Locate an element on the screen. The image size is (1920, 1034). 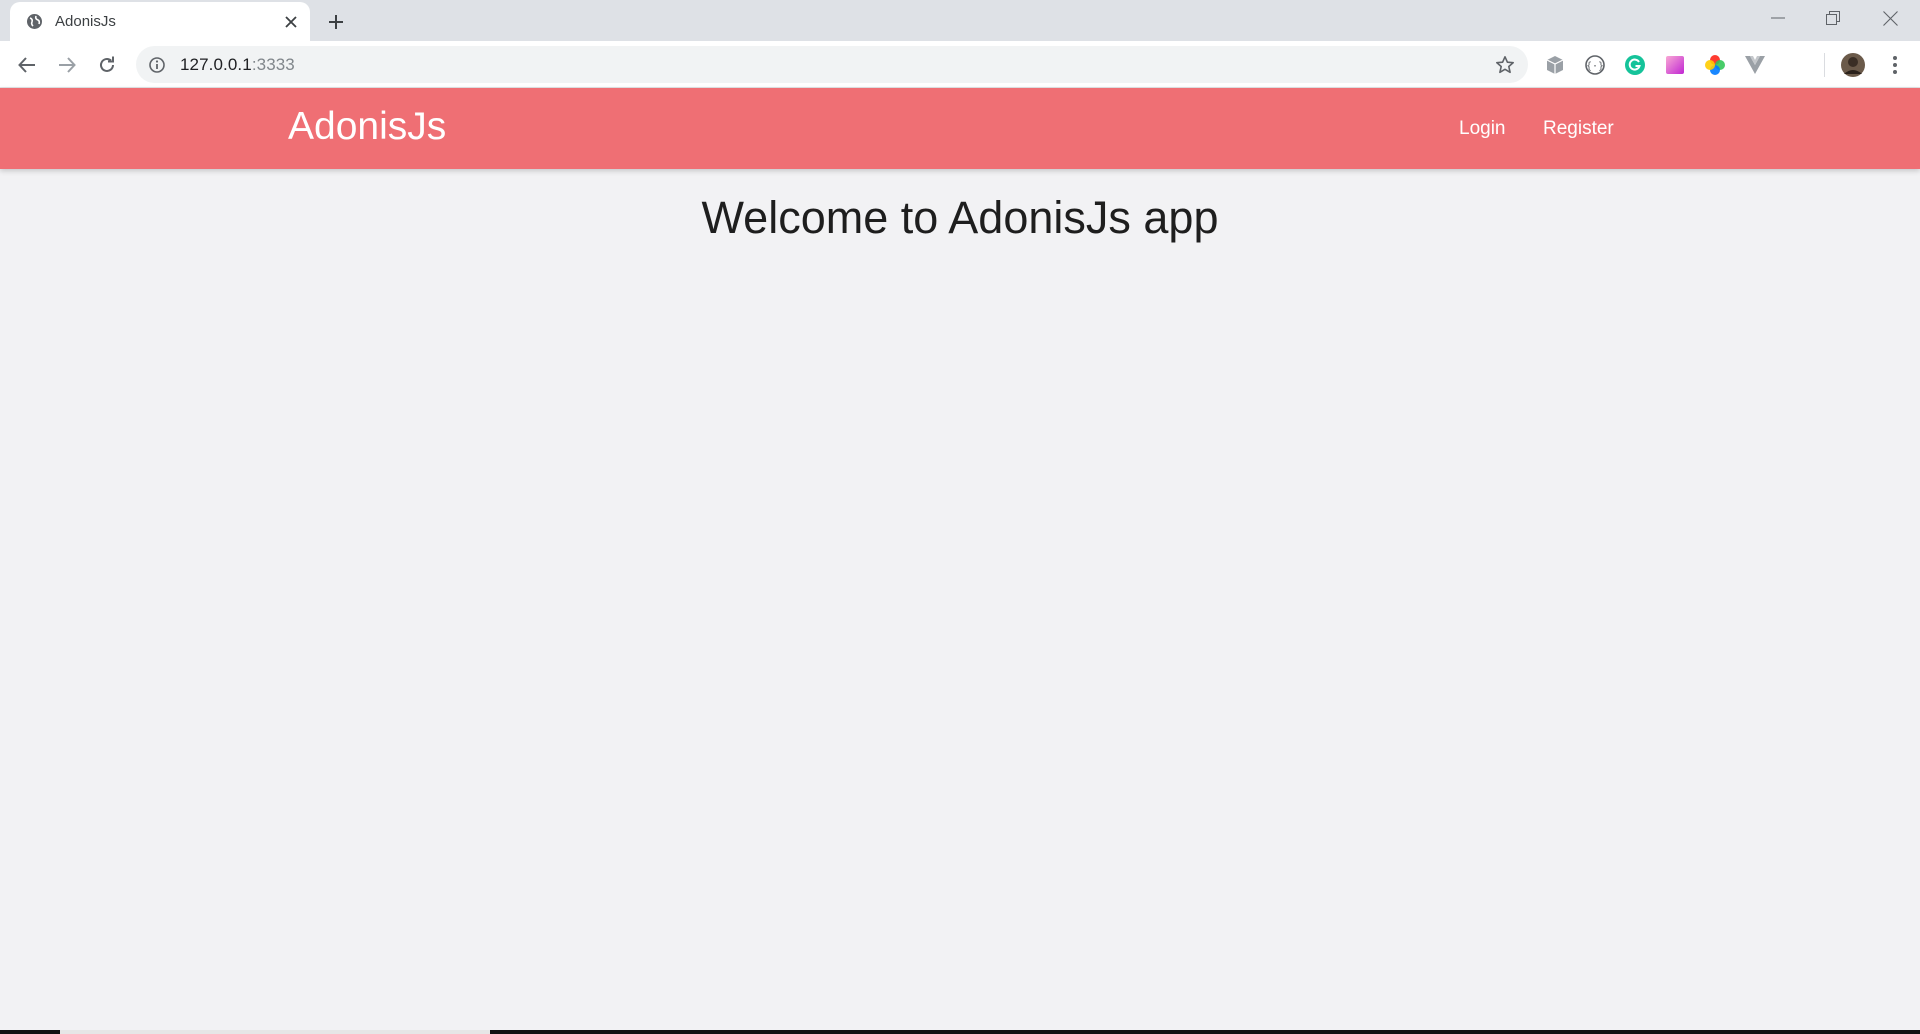
minimize-button is located at coordinates (1778, 18).